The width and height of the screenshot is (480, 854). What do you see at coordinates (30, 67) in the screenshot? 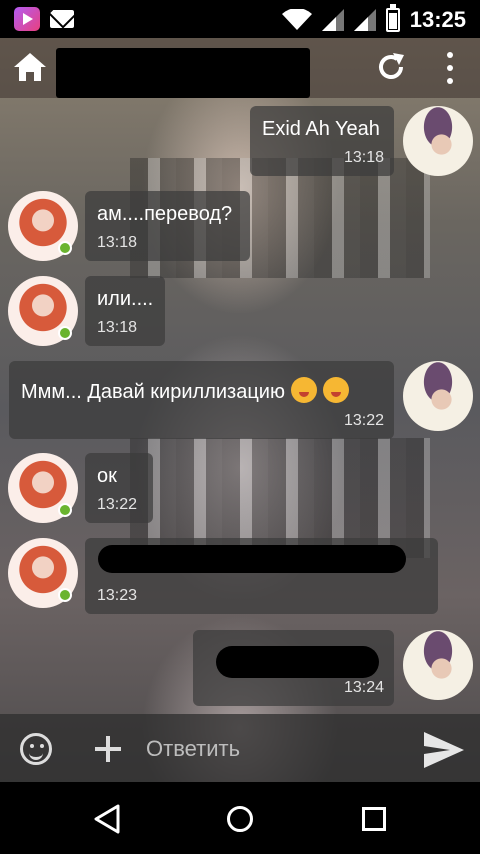
I see `home-icon` at bounding box center [30, 67].